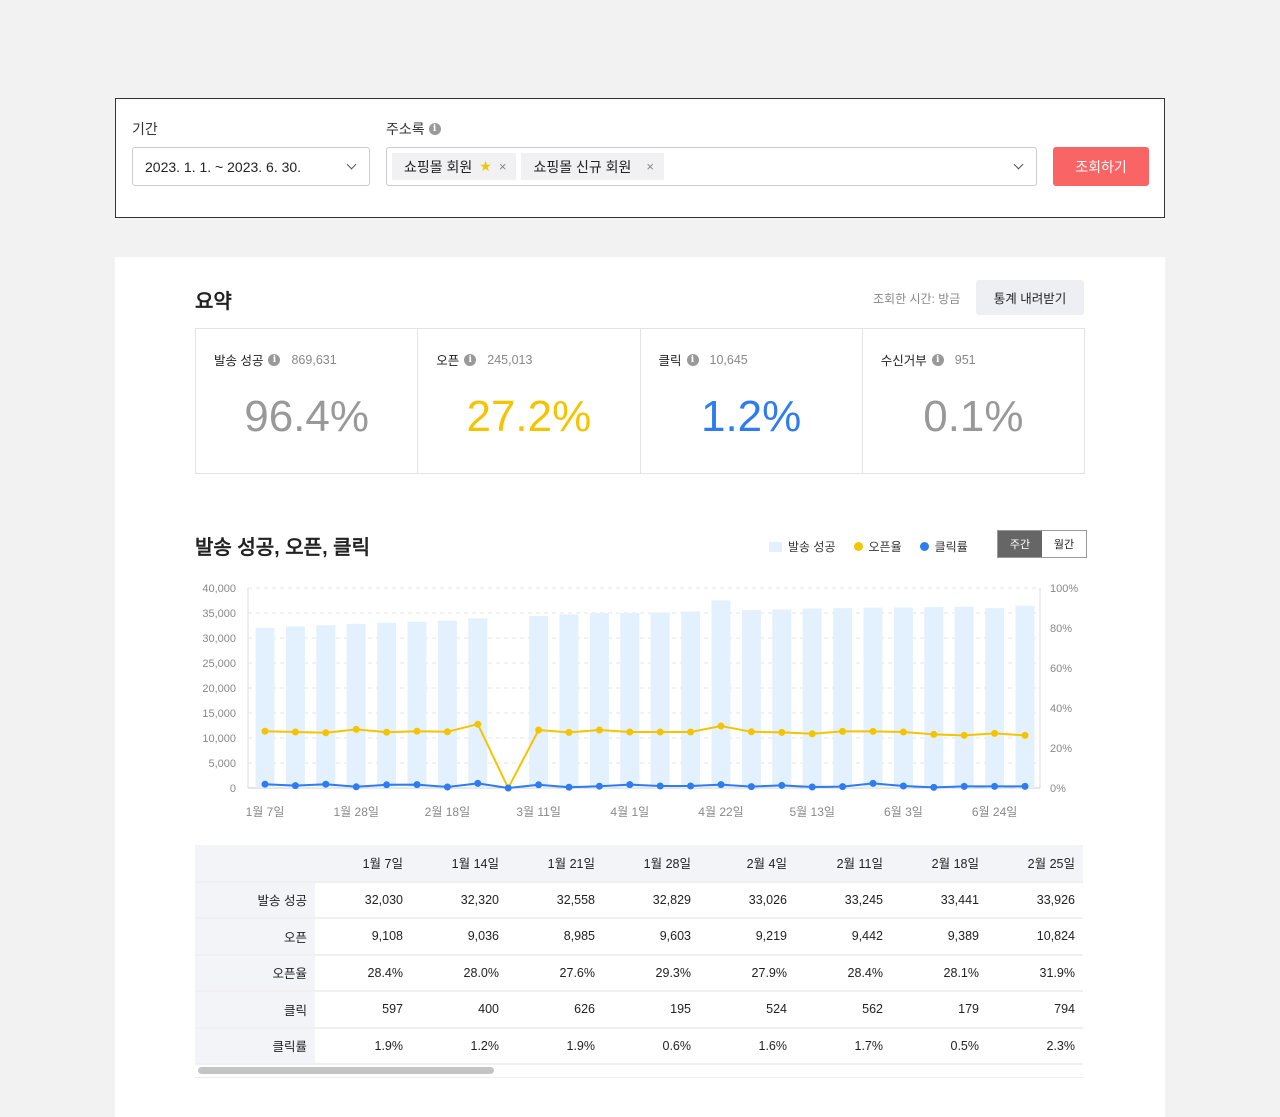 Image resolution: width=1280 pixels, height=1117 pixels. I want to click on y-right-tick-label: 20%, so click(1061, 749).